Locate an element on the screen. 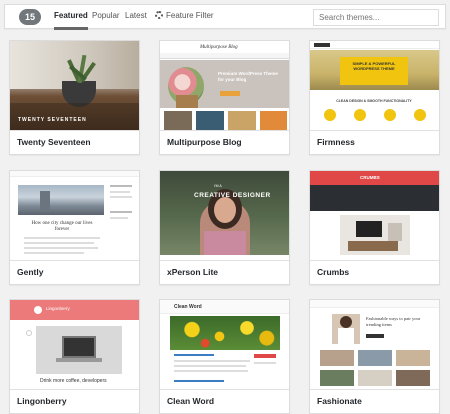 This screenshot has height=414, width=450. gear-icon is located at coordinates (159, 15).